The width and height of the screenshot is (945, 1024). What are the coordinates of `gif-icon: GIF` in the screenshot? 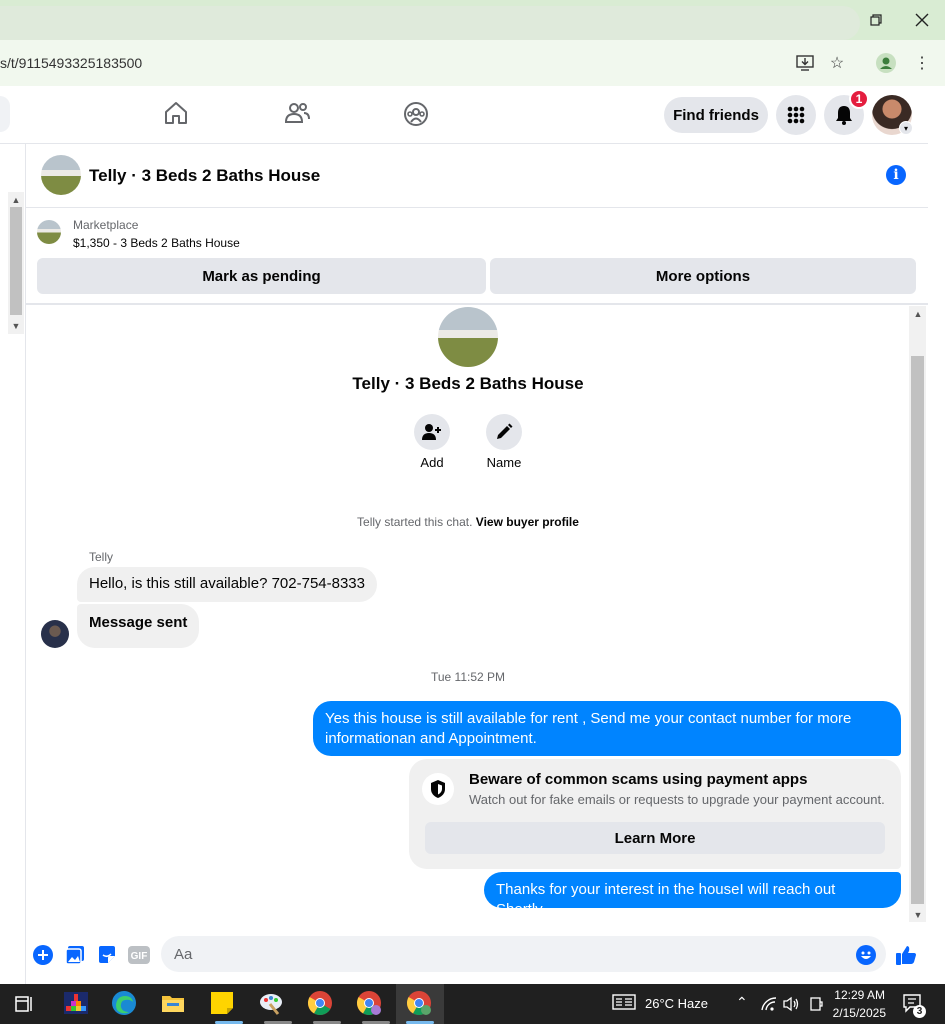 It's located at (139, 955).